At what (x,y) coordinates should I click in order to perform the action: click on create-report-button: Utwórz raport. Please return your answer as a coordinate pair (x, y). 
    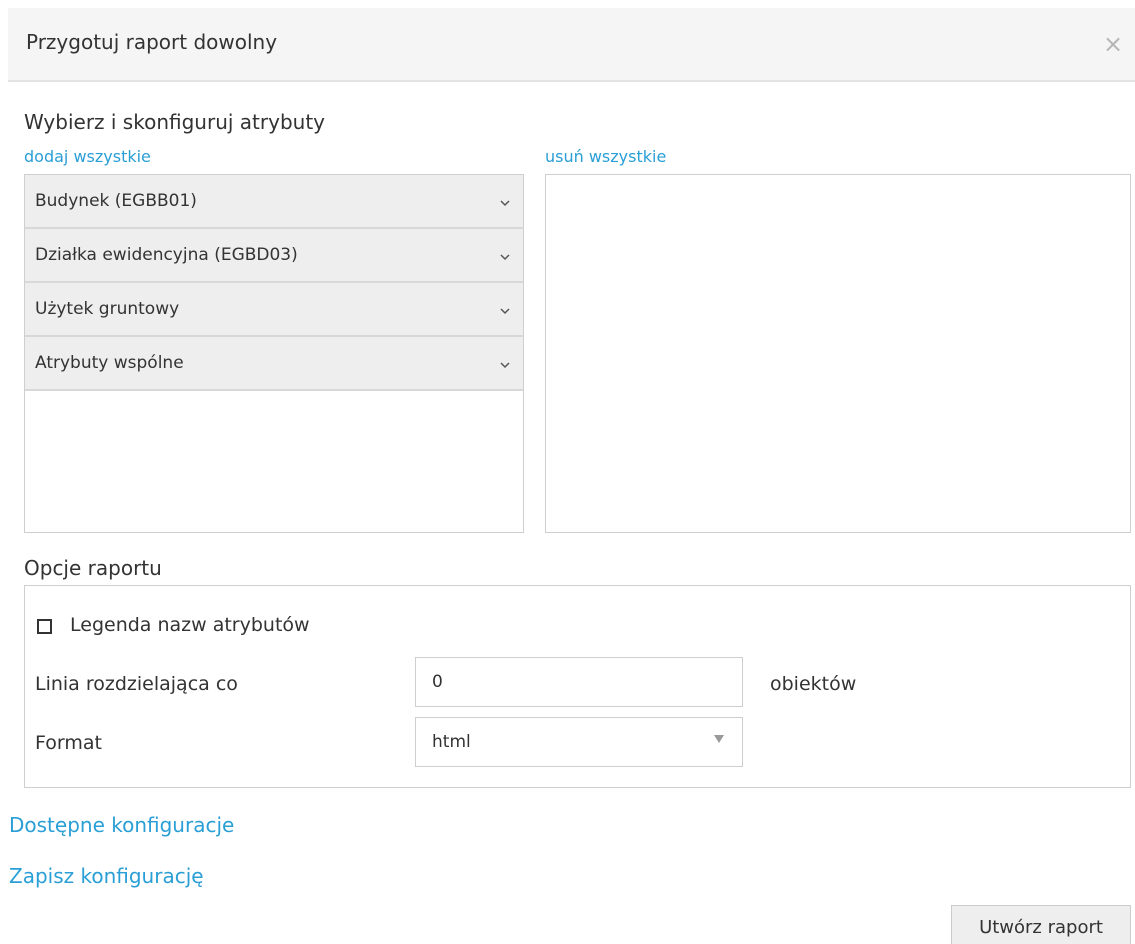
    Looking at the image, I should click on (1041, 924).